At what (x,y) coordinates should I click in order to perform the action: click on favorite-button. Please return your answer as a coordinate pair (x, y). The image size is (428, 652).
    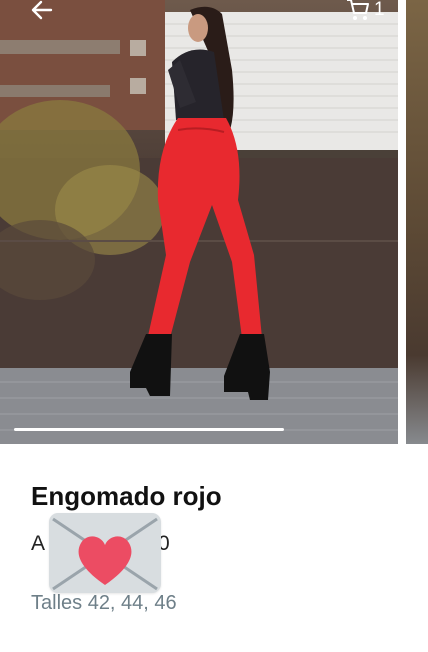
    Looking at the image, I should click on (105, 553).